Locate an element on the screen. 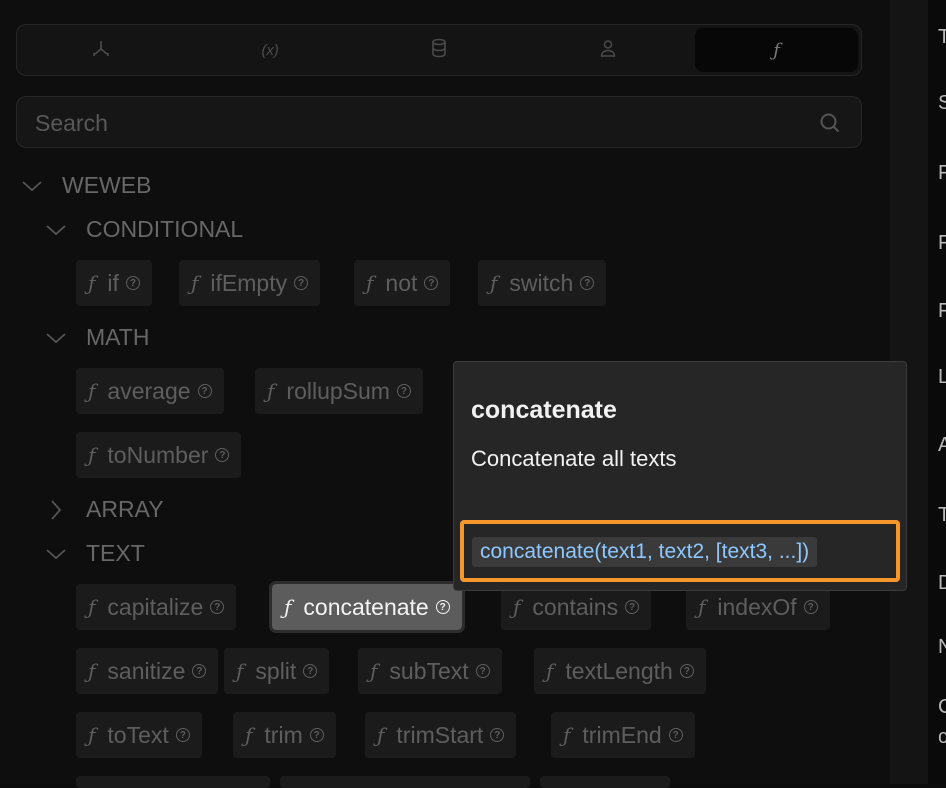 Image resolution: width=946 pixels, height=788 pixels. formula-chip-label: subText is located at coordinates (429, 670).